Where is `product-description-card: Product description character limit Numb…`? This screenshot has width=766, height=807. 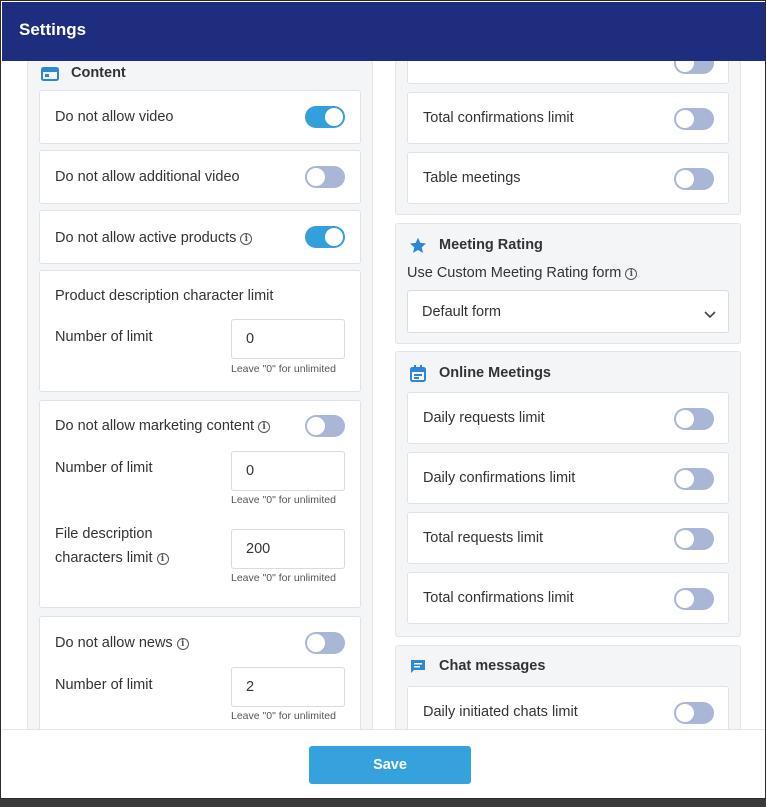
product-description-card: Product description character limit Numb… is located at coordinates (200, 331).